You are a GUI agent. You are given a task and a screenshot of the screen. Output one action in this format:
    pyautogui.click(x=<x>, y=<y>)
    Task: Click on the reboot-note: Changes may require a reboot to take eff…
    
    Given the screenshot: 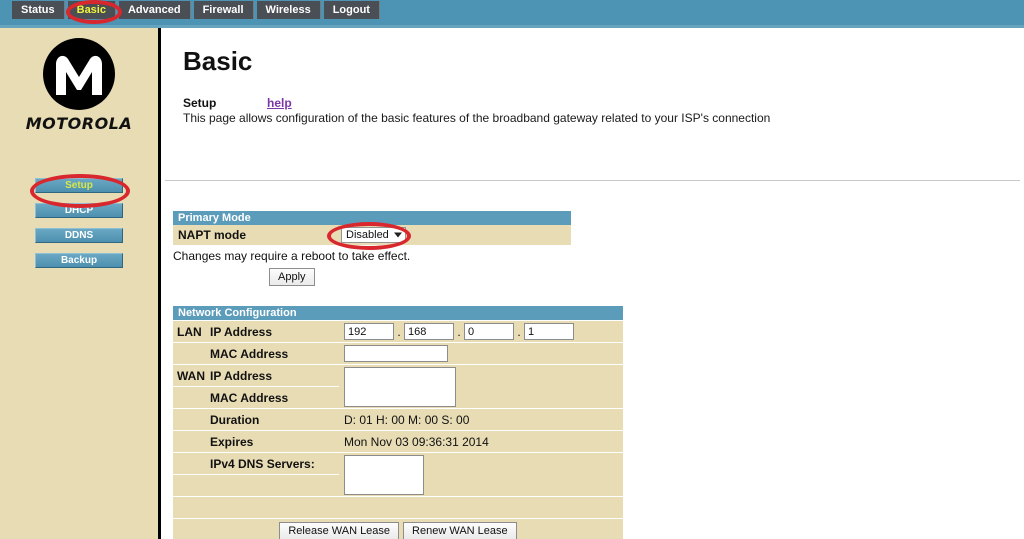 What is the action you would take?
    pyautogui.click(x=292, y=256)
    